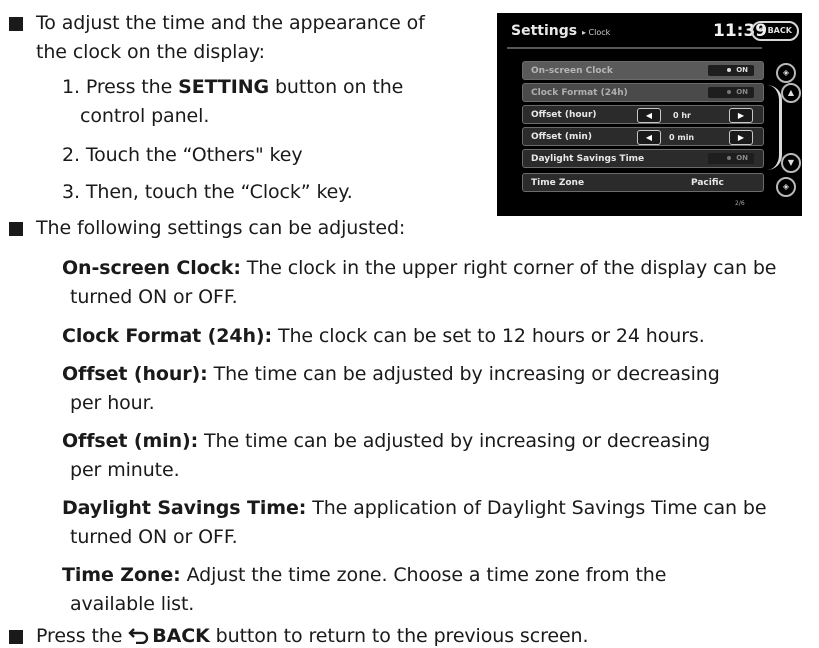 The width and height of the screenshot is (819, 648). What do you see at coordinates (150, 52) in the screenshot?
I see `intro-line-2: the clock on the display:` at bounding box center [150, 52].